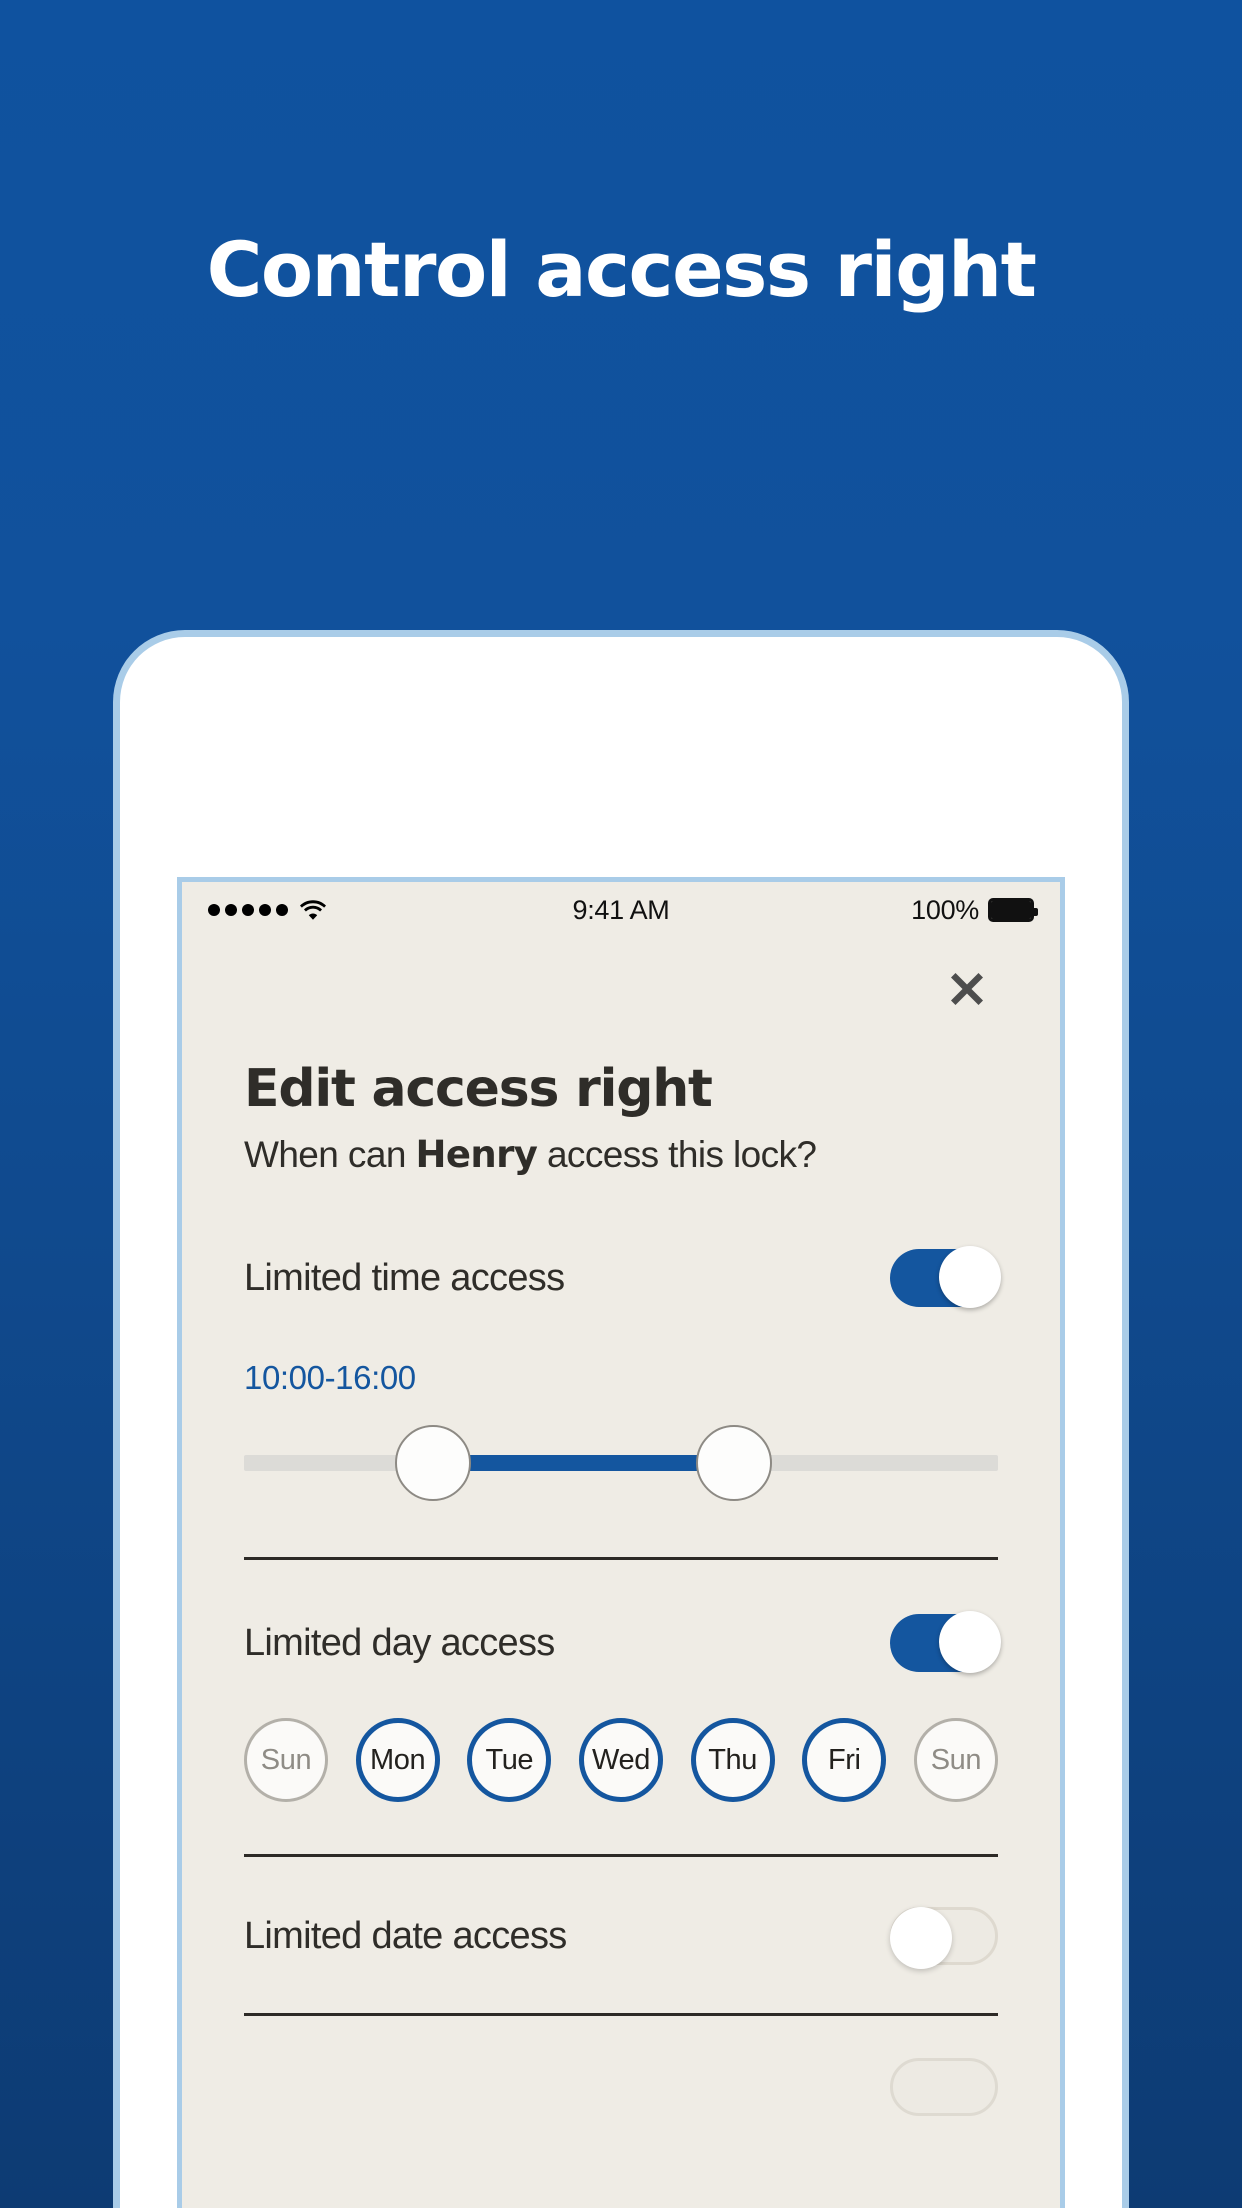 The width and height of the screenshot is (1242, 2208). I want to click on day-selector: Sun Mon Tue Wed Thu Fri Sun, so click(621, 1760).